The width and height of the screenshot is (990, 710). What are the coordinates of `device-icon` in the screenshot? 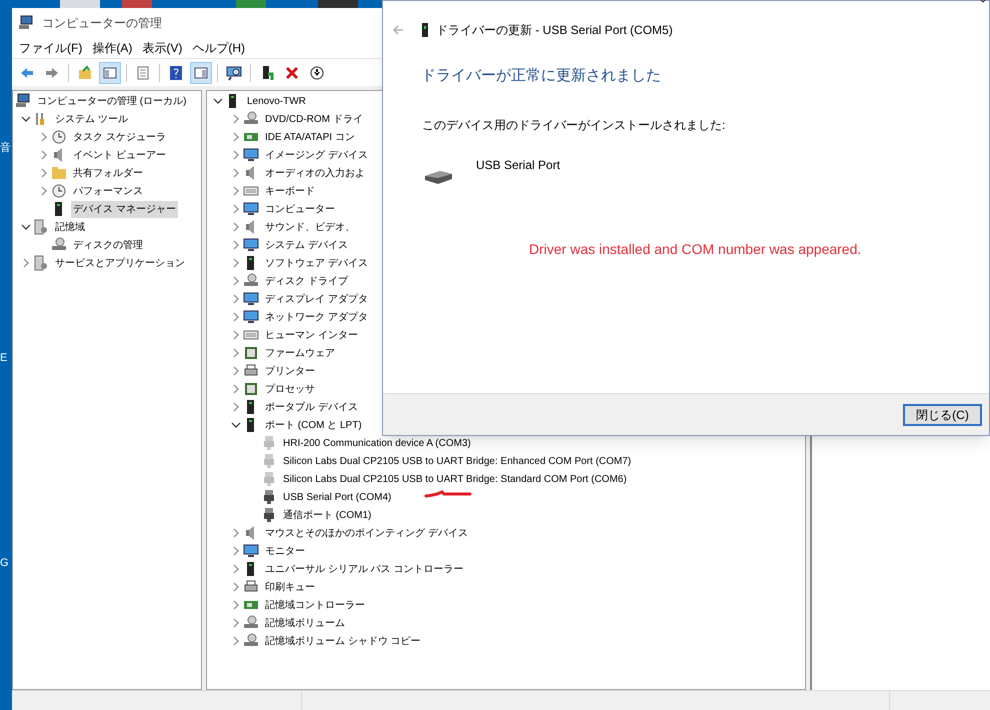 It's located at (425, 30).